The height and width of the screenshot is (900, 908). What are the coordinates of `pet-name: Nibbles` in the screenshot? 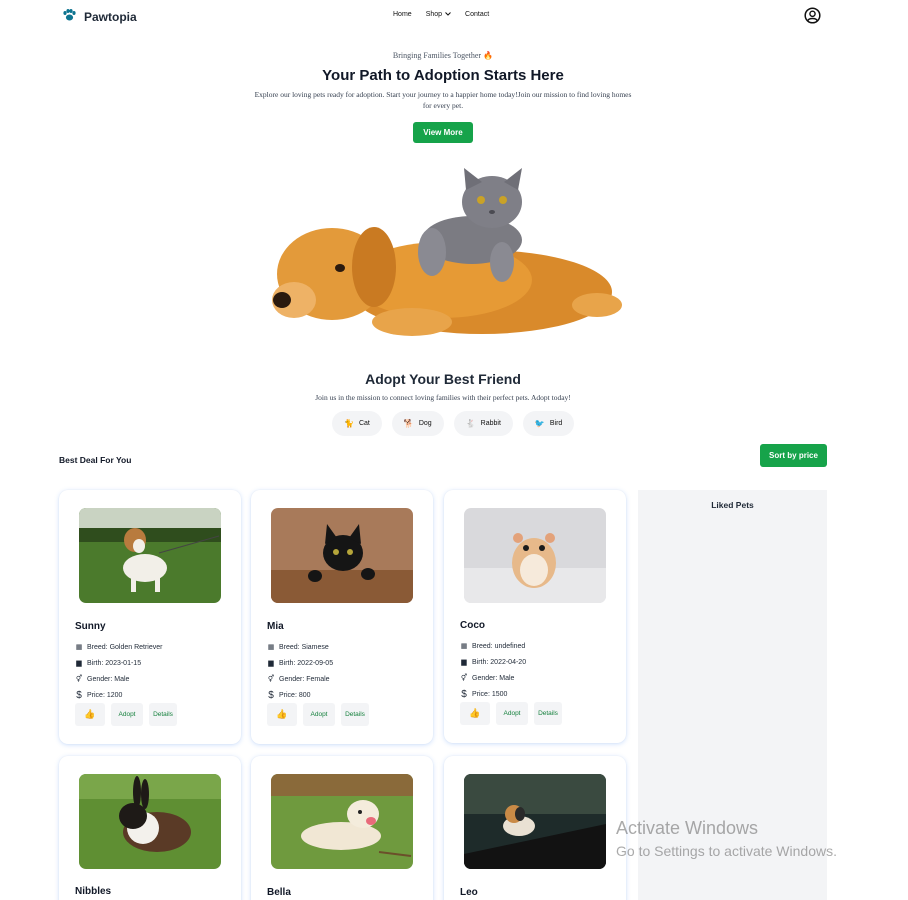 It's located at (93, 891).